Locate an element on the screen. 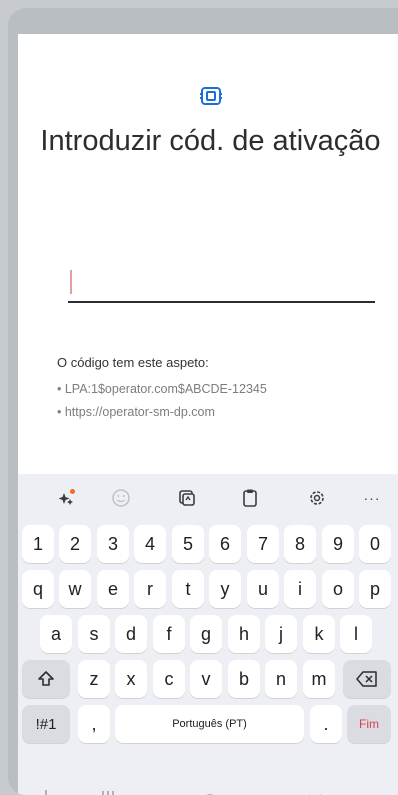  key-8: 8 is located at coordinates (300, 544).